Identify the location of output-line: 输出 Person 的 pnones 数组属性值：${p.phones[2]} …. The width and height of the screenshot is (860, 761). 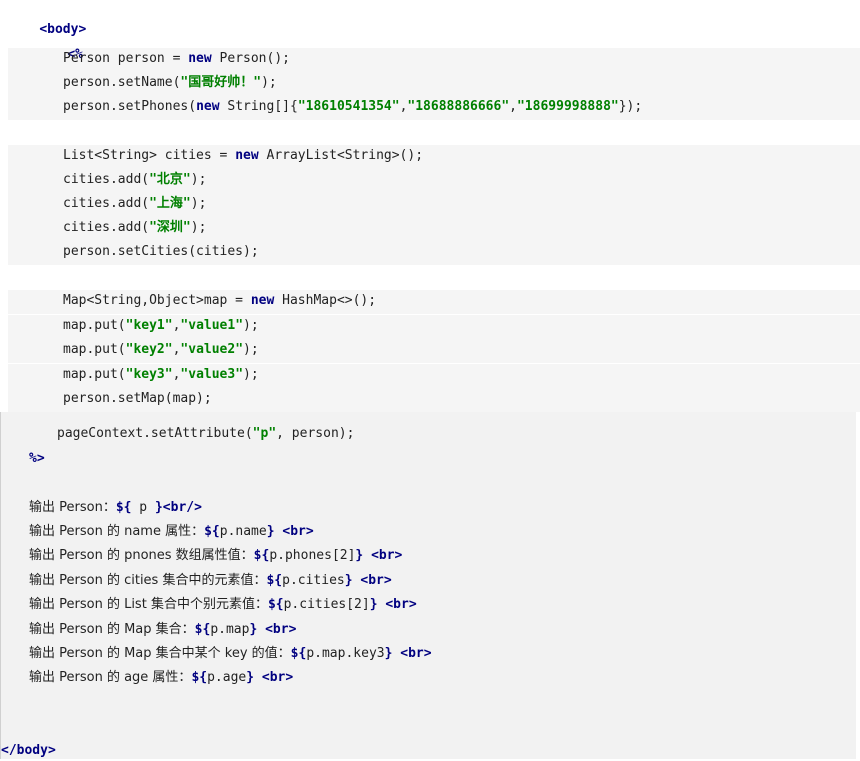
(215, 556).